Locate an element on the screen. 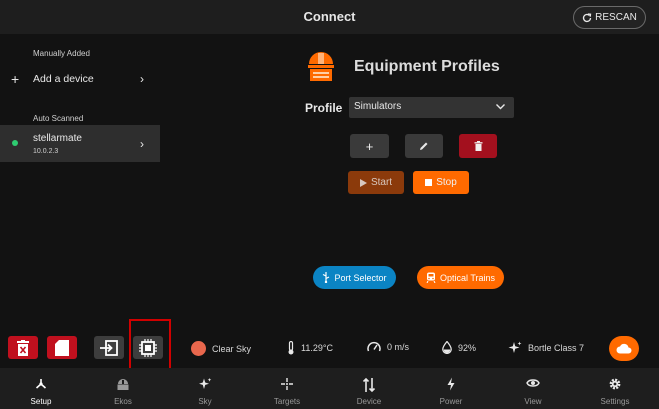  profile-selected-value: Simulators is located at coordinates (378, 106).